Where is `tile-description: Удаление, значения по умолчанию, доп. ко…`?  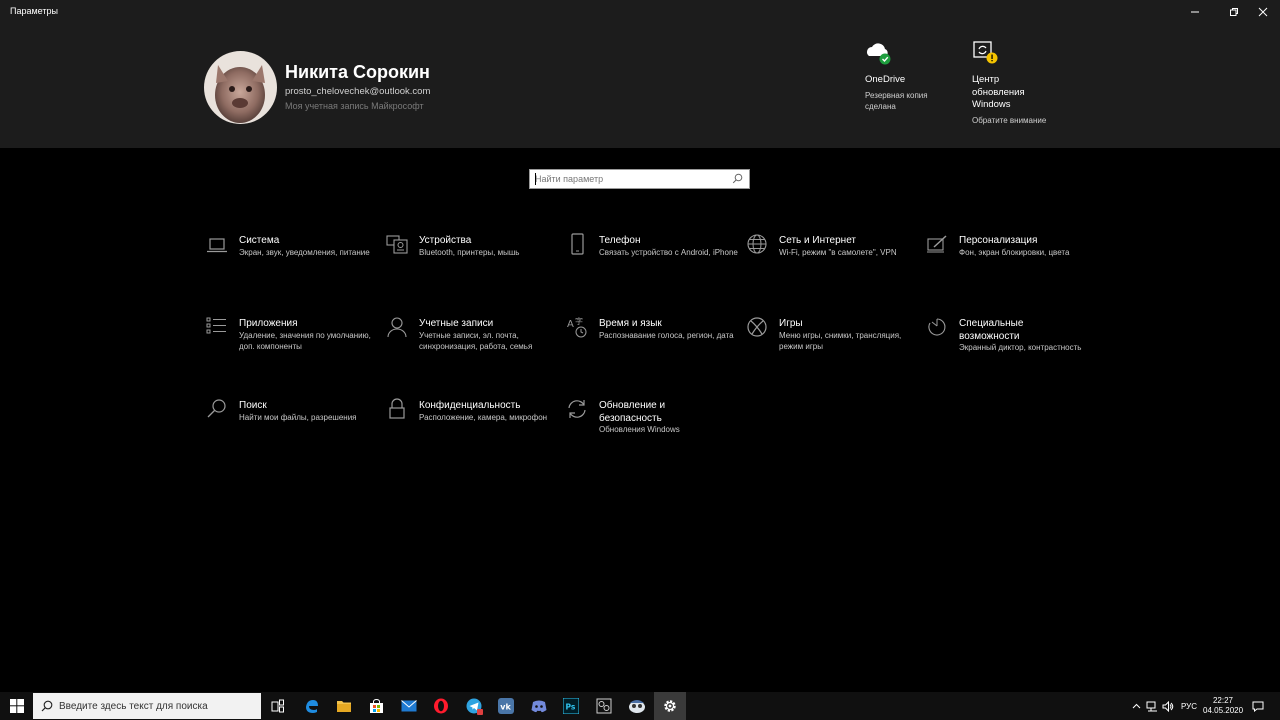 tile-description: Удаление, значения по умолчанию, доп. ко… is located at coordinates (305, 341).